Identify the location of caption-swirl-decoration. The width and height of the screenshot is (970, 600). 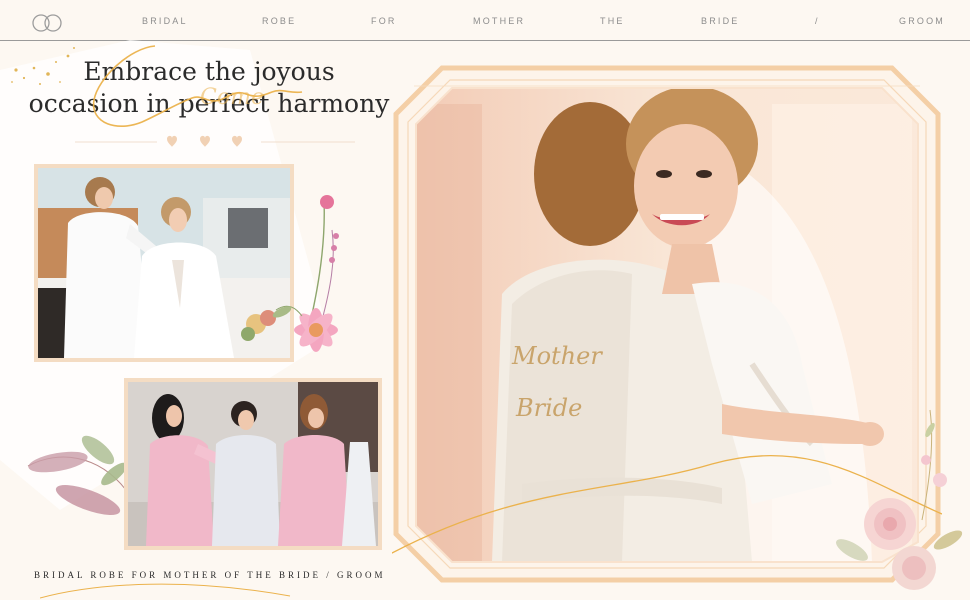
(165, 591).